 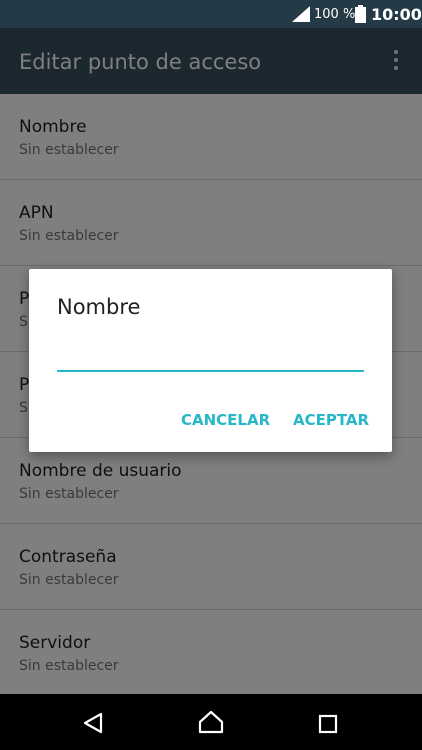 What do you see at coordinates (210, 371) in the screenshot?
I see `input-underline` at bounding box center [210, 371].